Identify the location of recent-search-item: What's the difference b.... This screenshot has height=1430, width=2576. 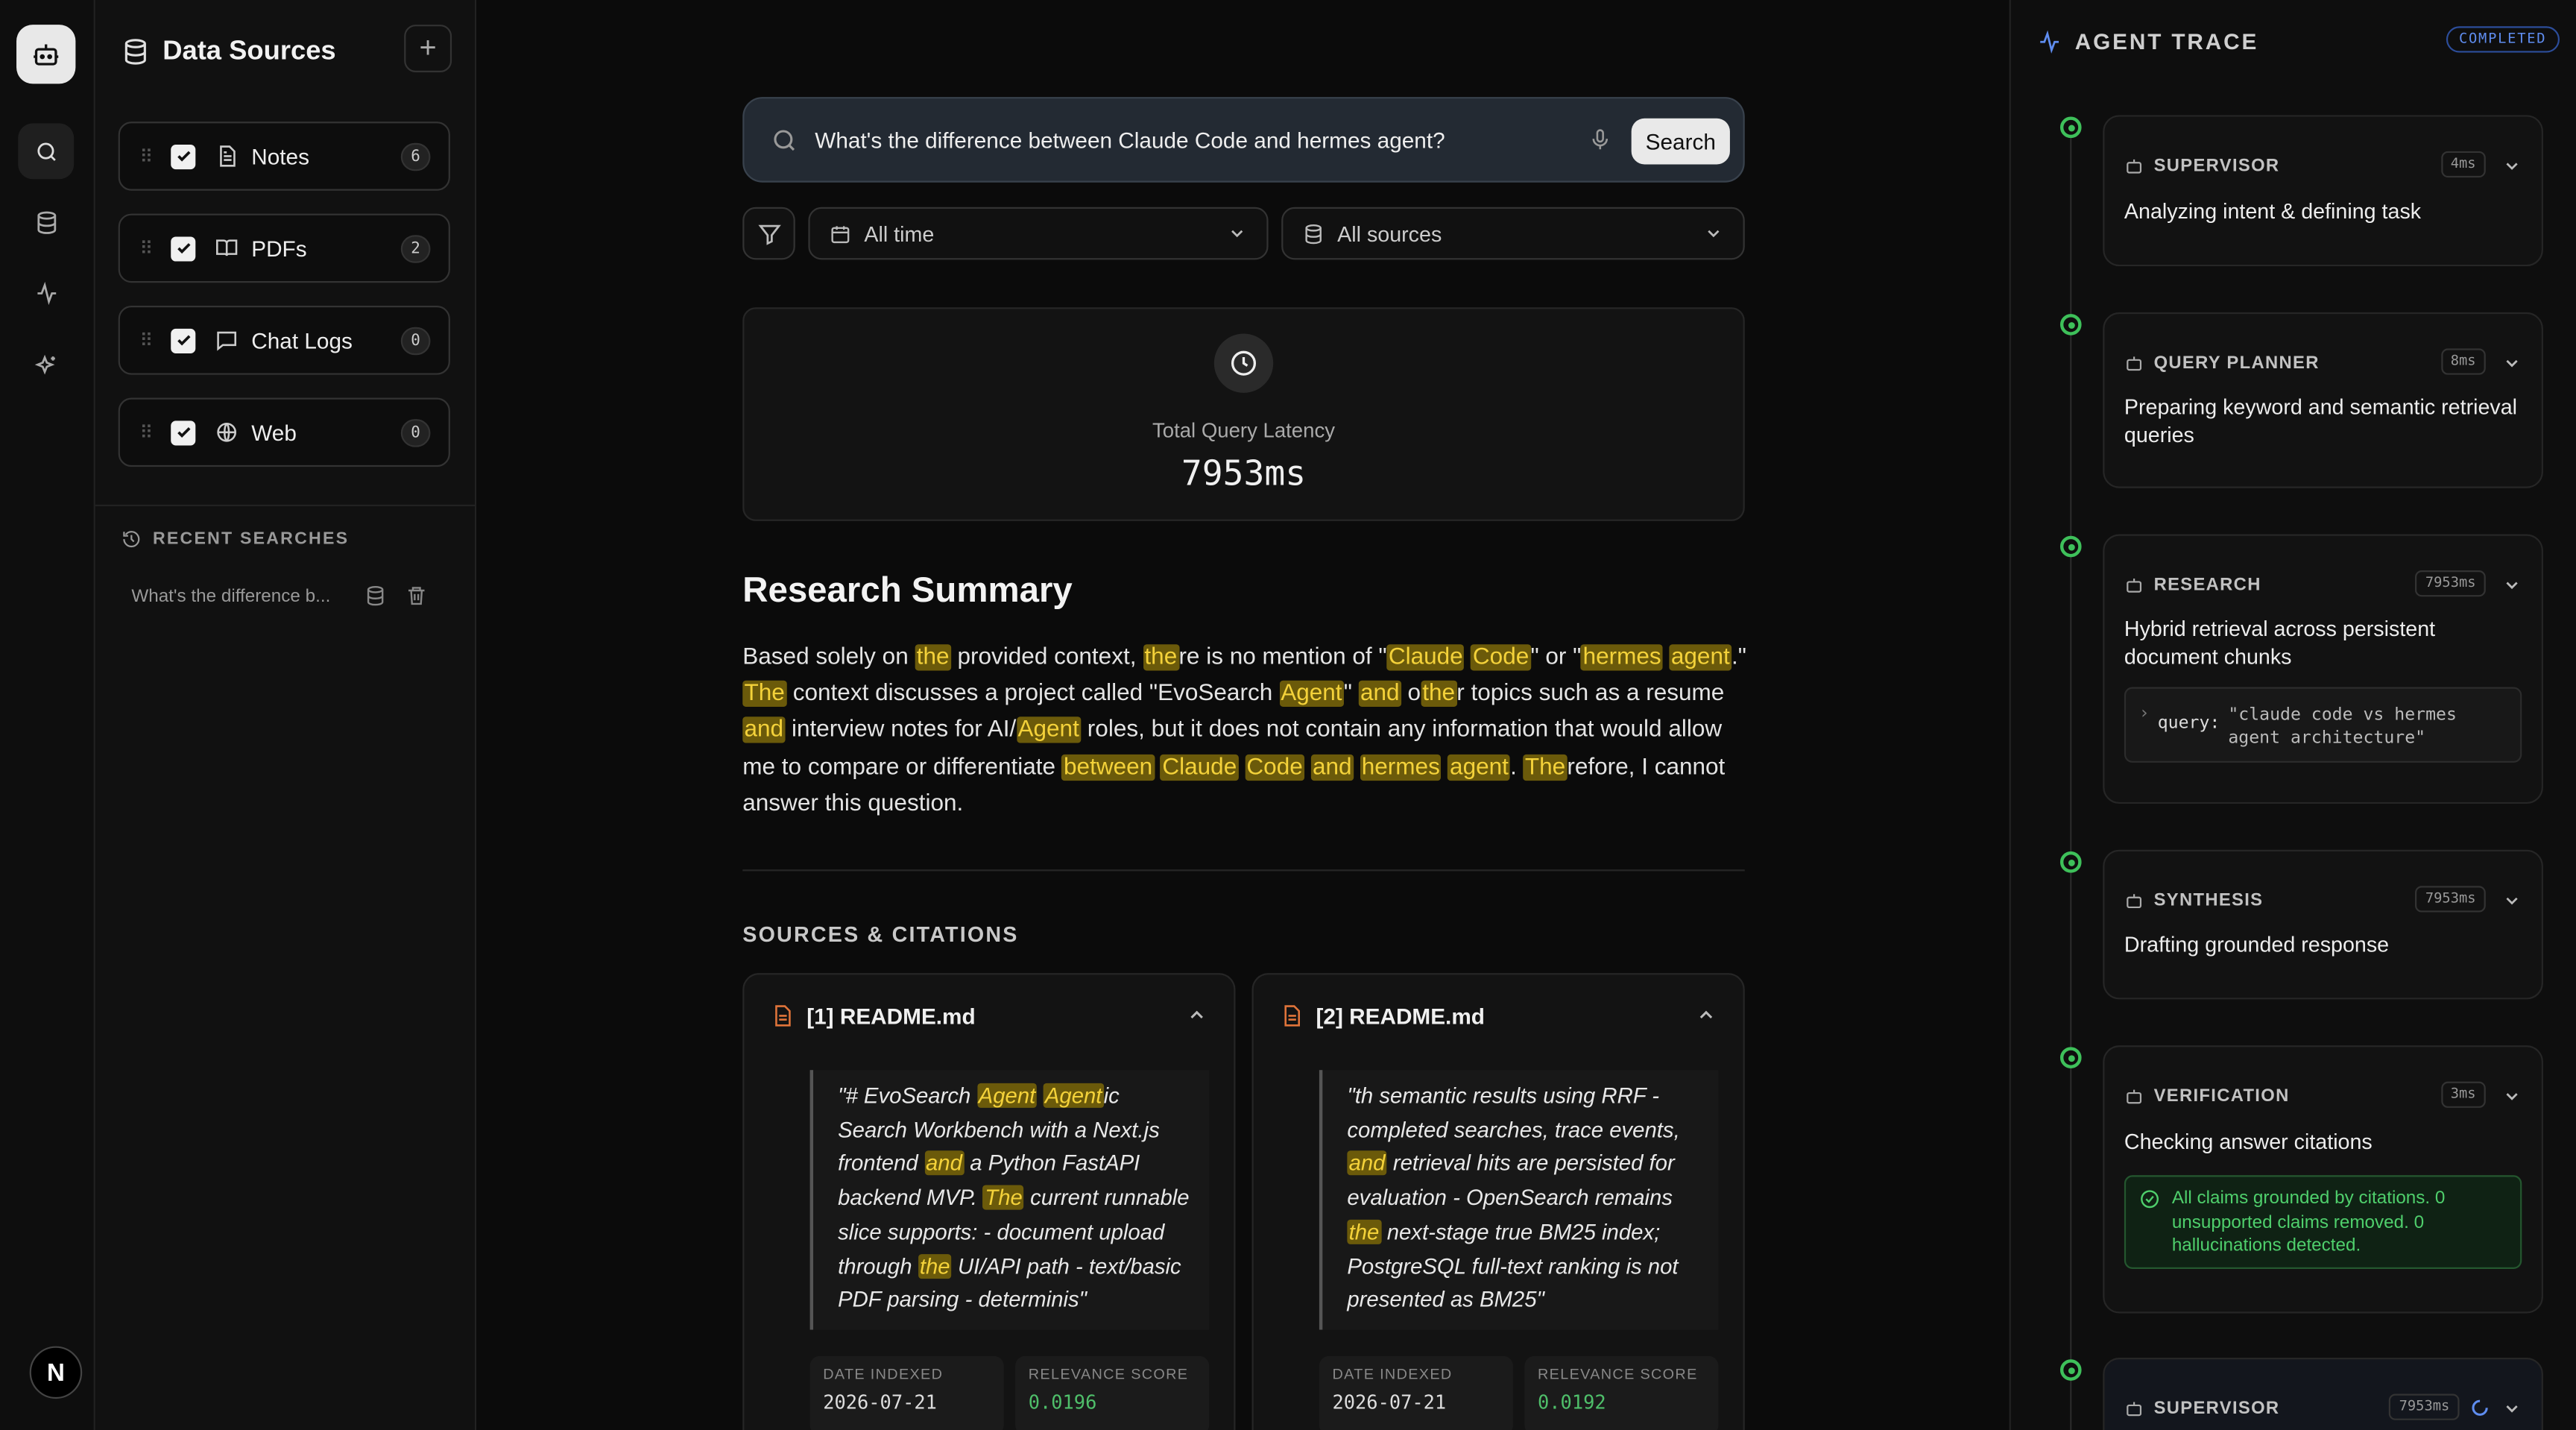
(287, 596).